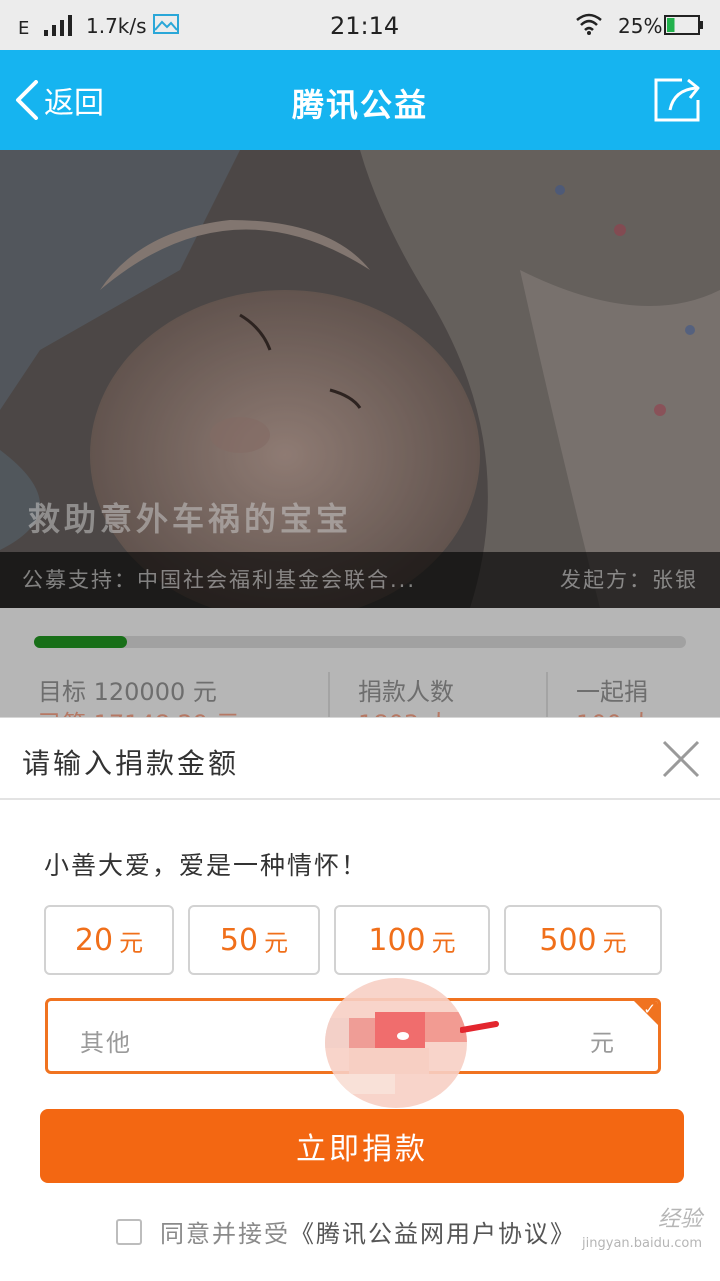 The height and width of the screenshot is (1281, 720). What do you see at coordinates (589, 24) in the screenshot?
I see `wifi-icon` at bounding box center [589, 24].